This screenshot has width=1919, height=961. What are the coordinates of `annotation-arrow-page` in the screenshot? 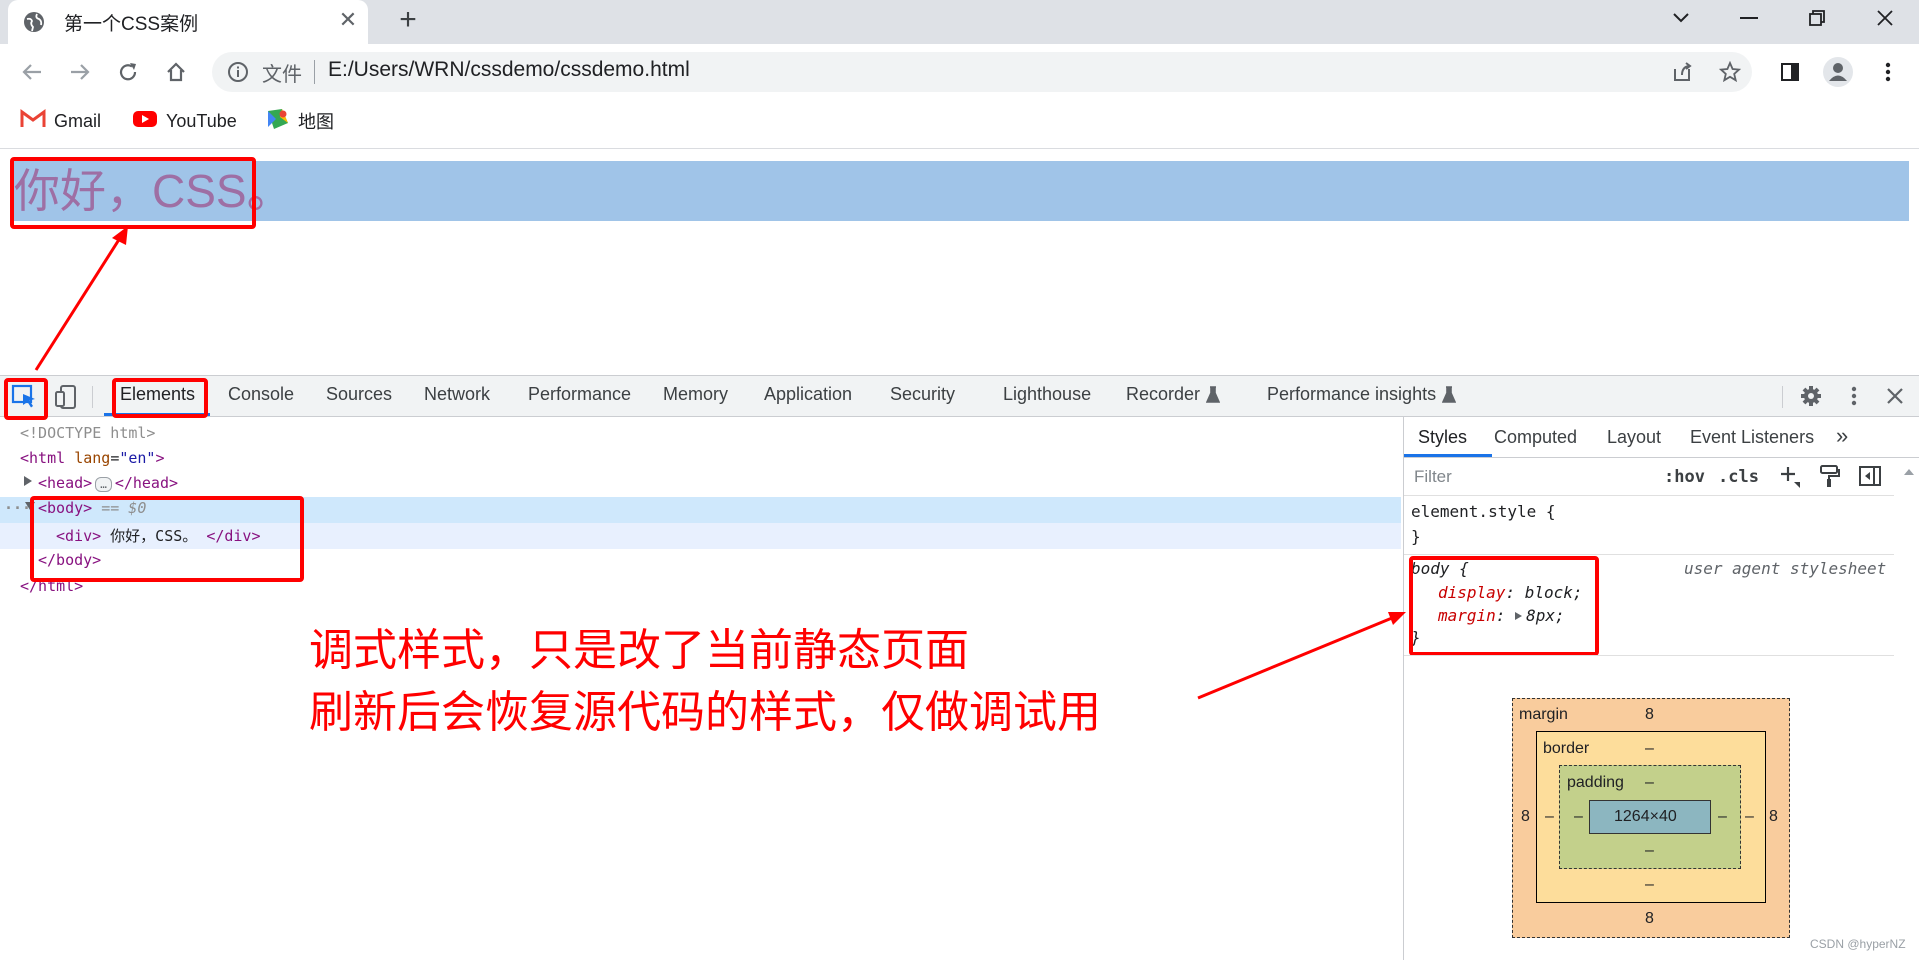 It's located at (81, 298).